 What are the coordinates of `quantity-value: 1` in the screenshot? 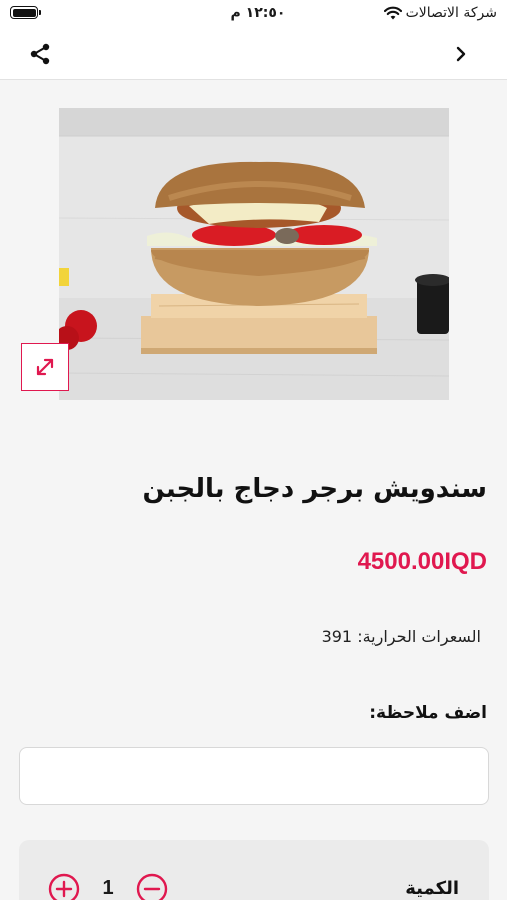 It's located at (108, 888).